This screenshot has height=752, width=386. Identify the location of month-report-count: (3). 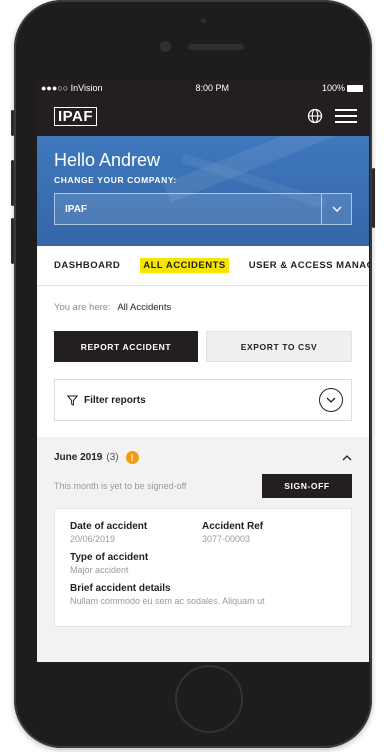
(112, 457).